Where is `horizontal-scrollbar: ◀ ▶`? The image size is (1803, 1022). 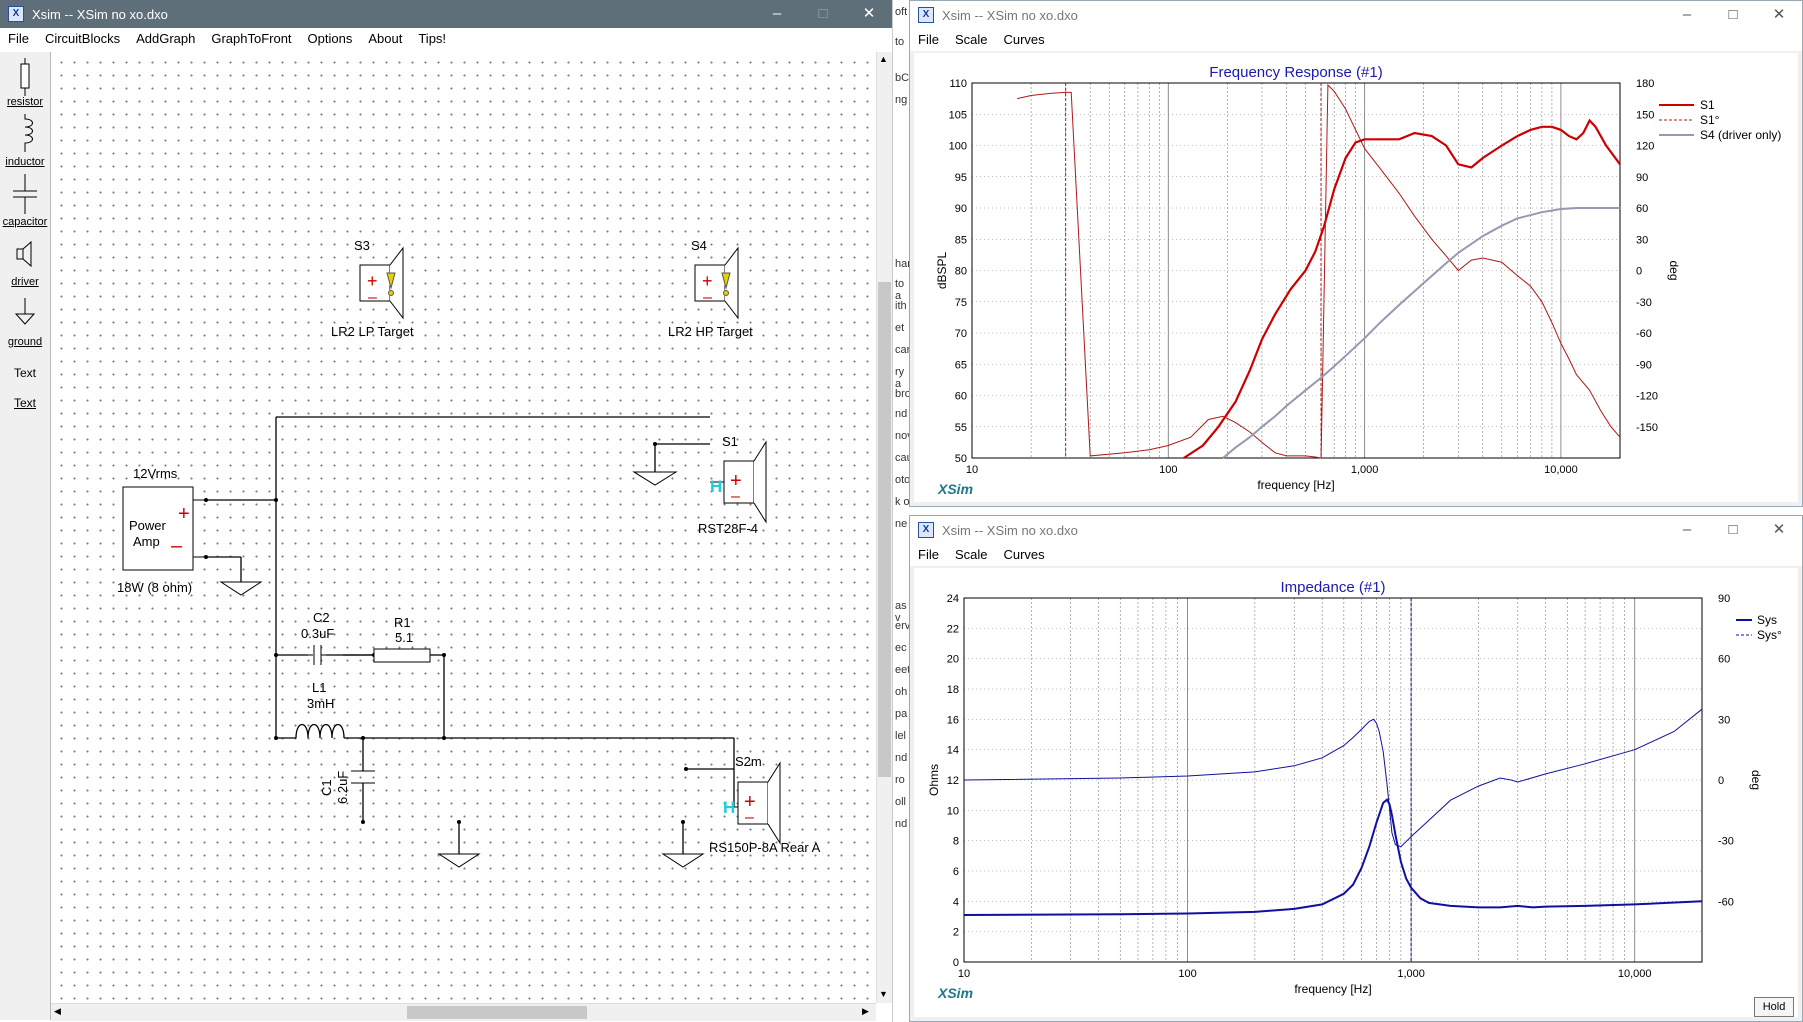
horizontal-scrollbar: ◀ ▶ is located at coordinates (463, 1012).